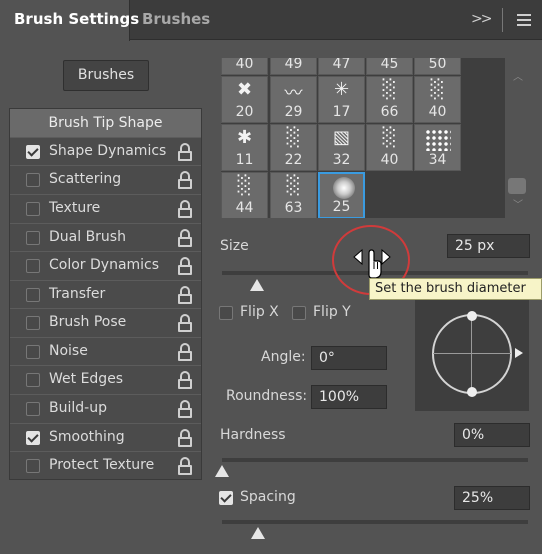 The width and height of the screenshot is (542, 554). Describe the element at coordinates (87, 237) in the screenshot. I see `dual-brush-label: Dual Brush` at that location.